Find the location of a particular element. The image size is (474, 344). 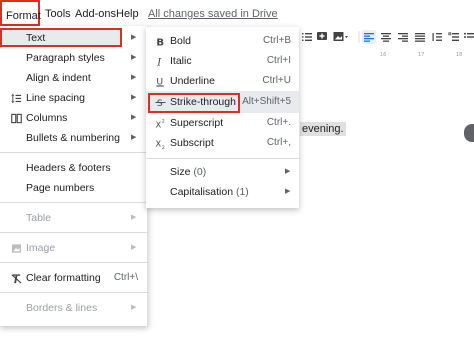

save-status-link: All changes saved in Drive is located at coordinates (213, 14).